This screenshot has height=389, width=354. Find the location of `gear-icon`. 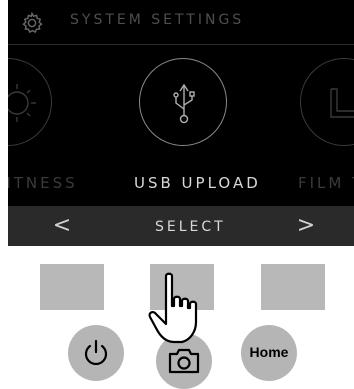

gear-icon is located at coordinates (32, 23).